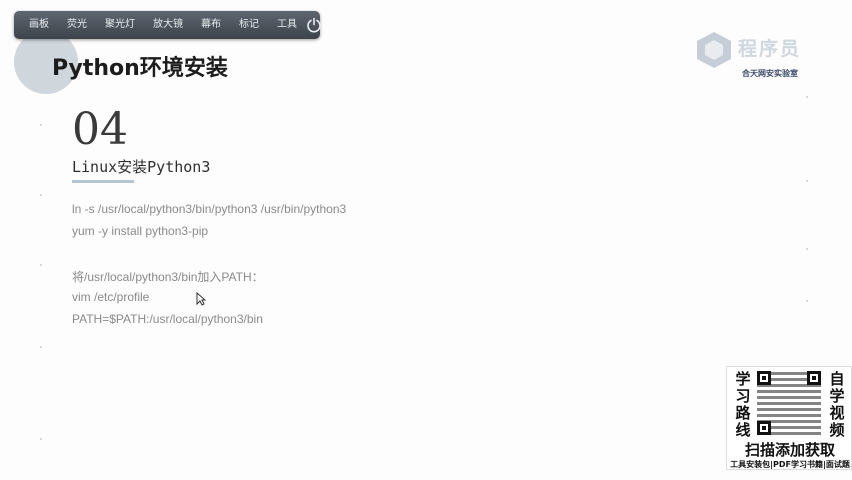 The height and width of the screenshot is (480, 852). I want to click on logo-icon, so click(714, 50).